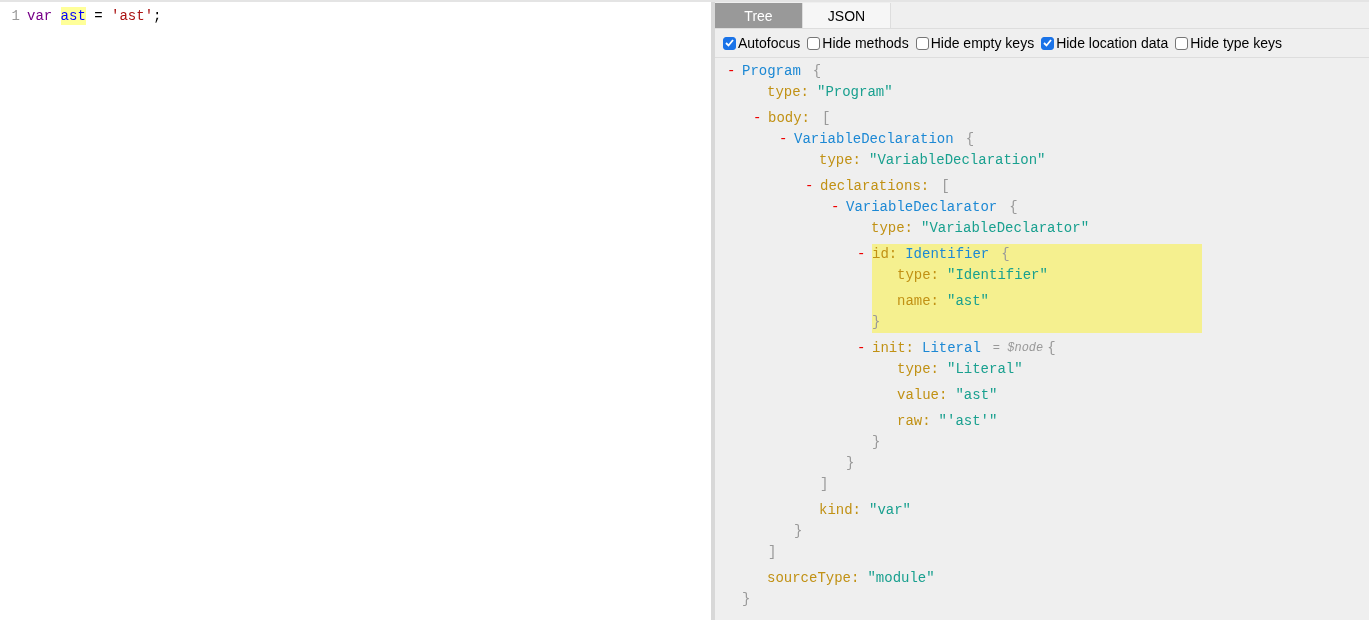  I want to click on property-key: kind:, so click(840, 510).